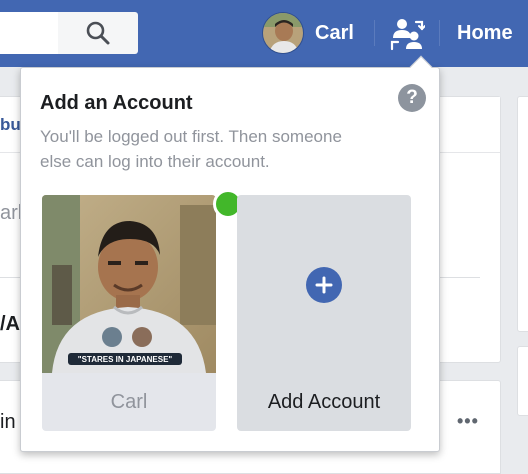  I want to click on top-navigation-bar: Carl Home, so click(264, 33).